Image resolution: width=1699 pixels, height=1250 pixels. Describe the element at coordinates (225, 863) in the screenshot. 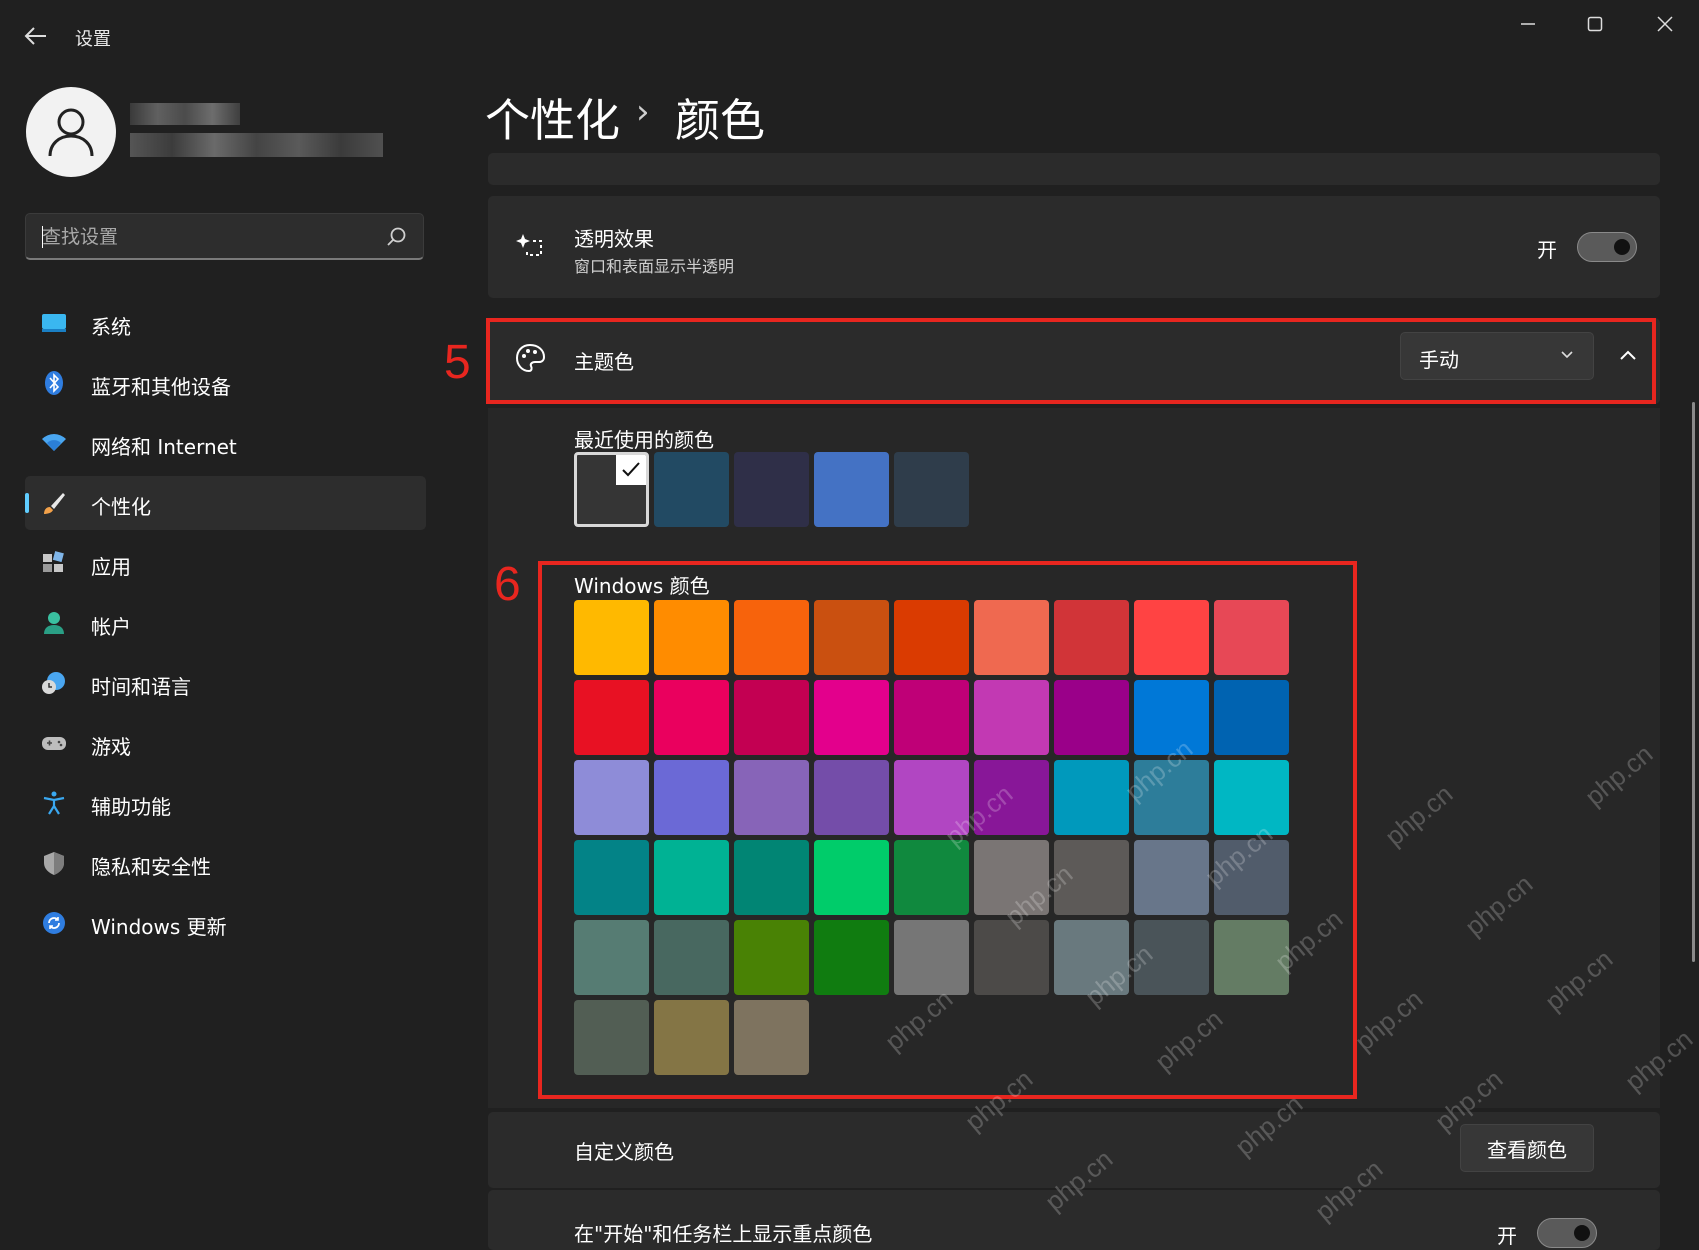

I see `sidebar-item-privacy: 隐私和安全性` at that location.